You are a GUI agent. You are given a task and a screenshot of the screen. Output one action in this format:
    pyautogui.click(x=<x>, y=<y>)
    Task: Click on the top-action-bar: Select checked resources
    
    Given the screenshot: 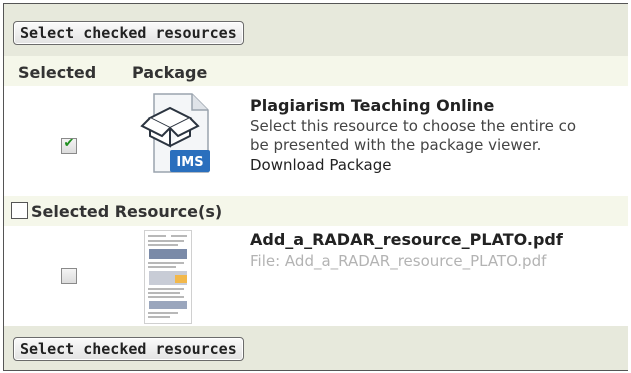 What is the action you would take?
    pyautogui.click(x=316, y=30)
    